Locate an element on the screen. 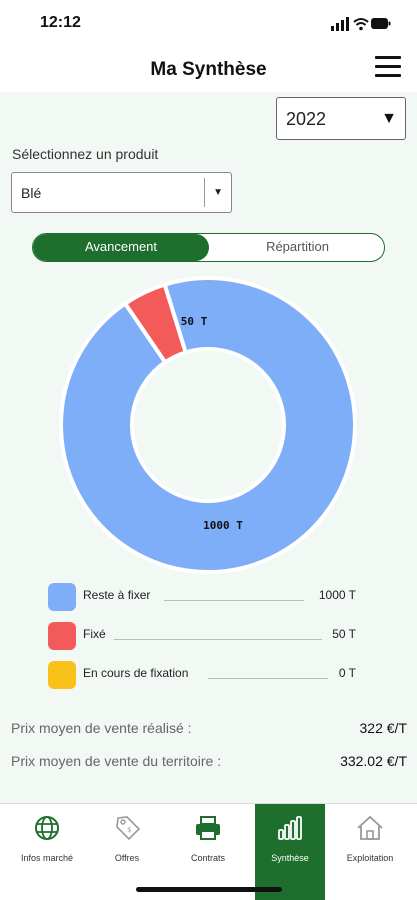 The height and width of the screenshot is (900, 417). legend-item: En cours de fixation 0 T is located at coordinates (203, 677).